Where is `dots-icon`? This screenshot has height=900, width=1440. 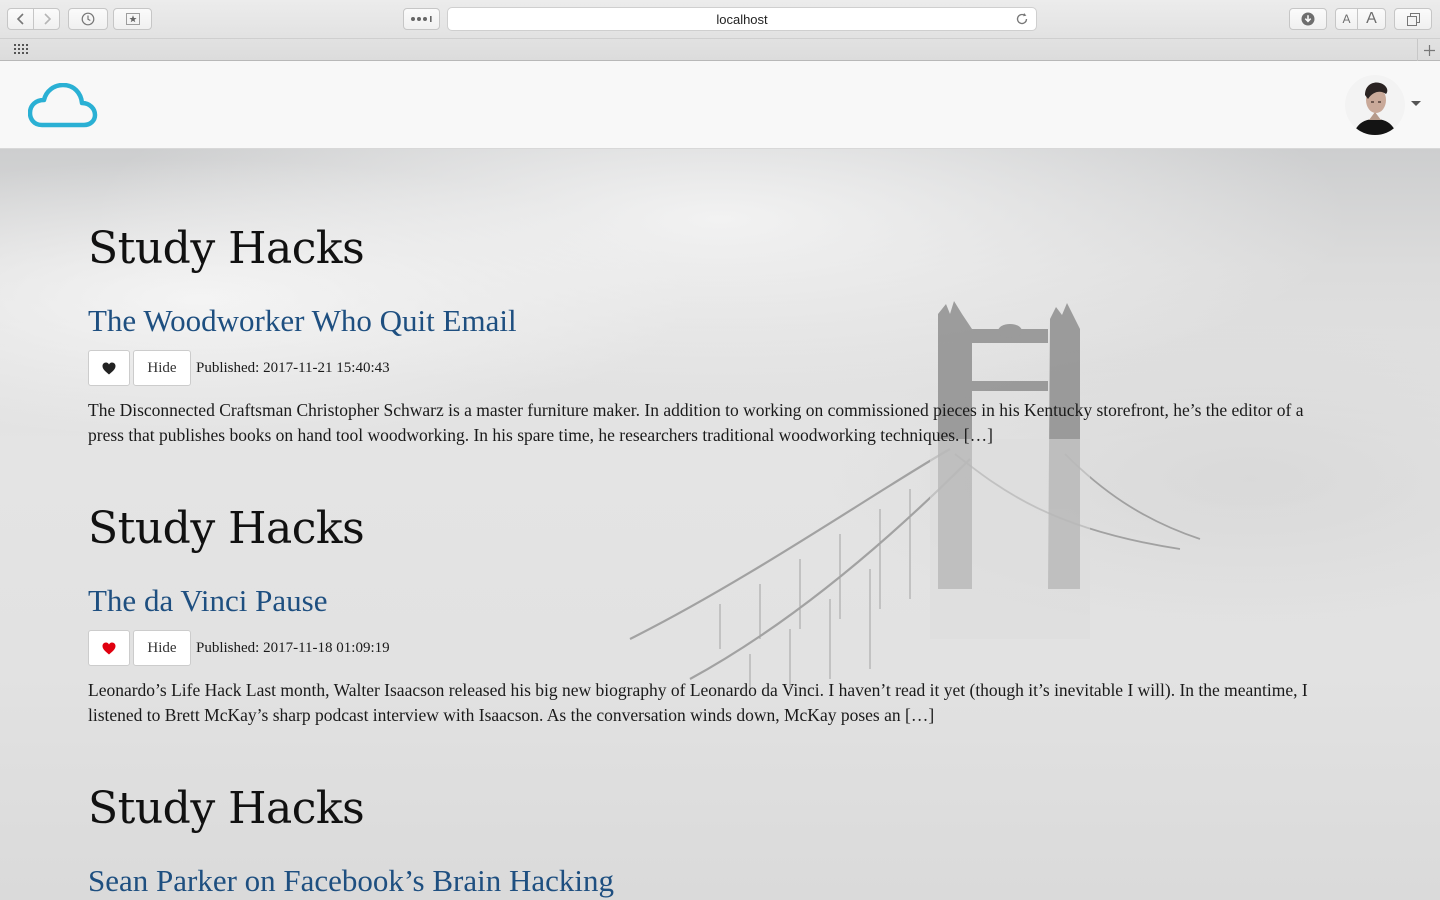
dots-icon is located at coordinates (421, 19).